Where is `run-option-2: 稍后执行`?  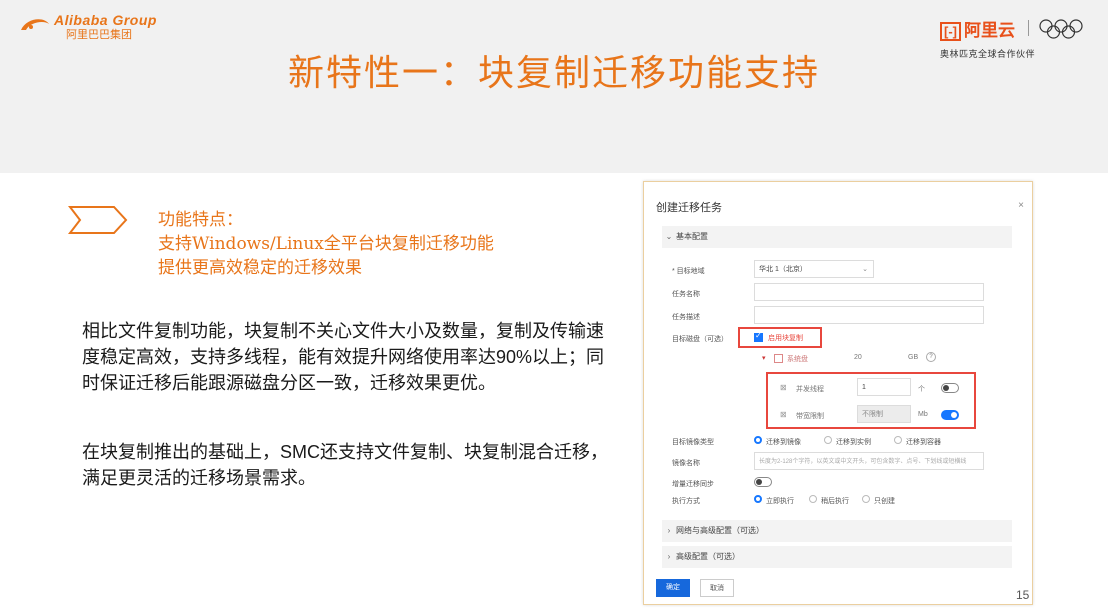
run-option-2: 稍后执行 is located at coordinates (835, 501).